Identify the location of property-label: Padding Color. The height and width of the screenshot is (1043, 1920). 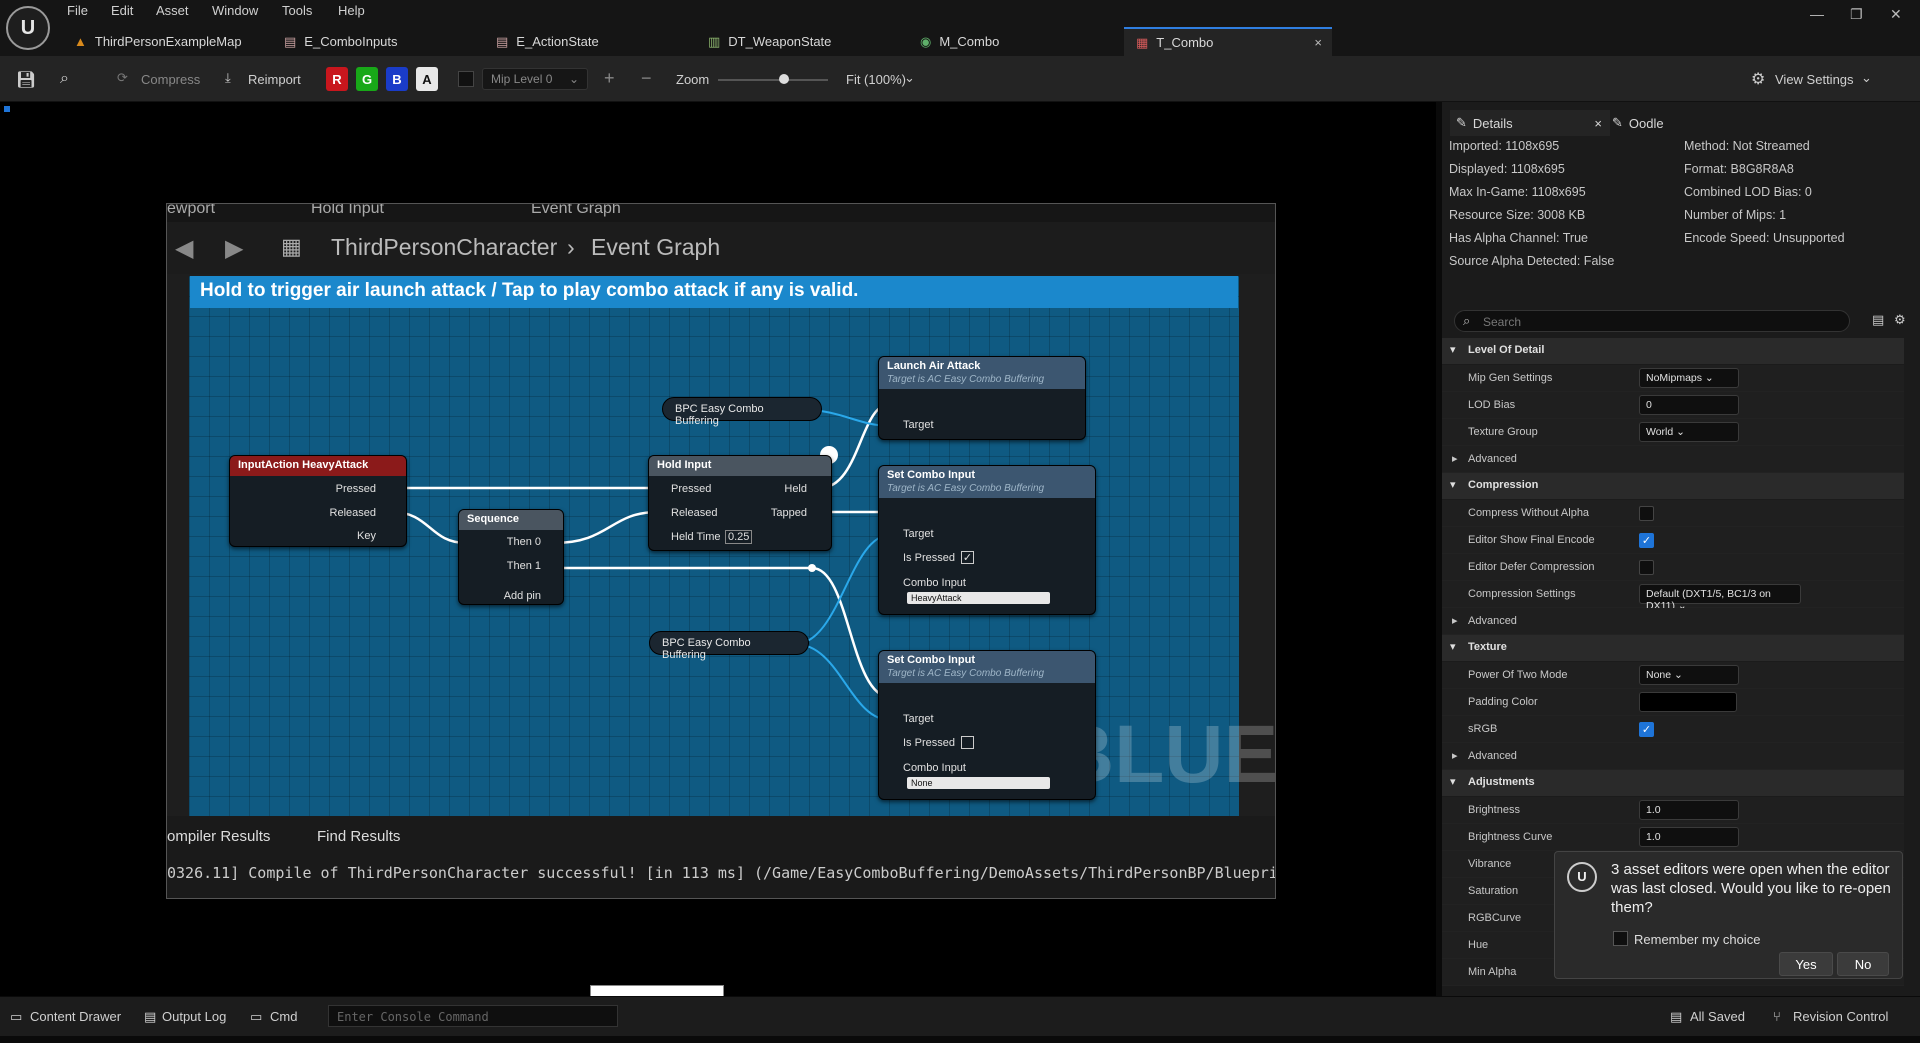
(1503, 702).